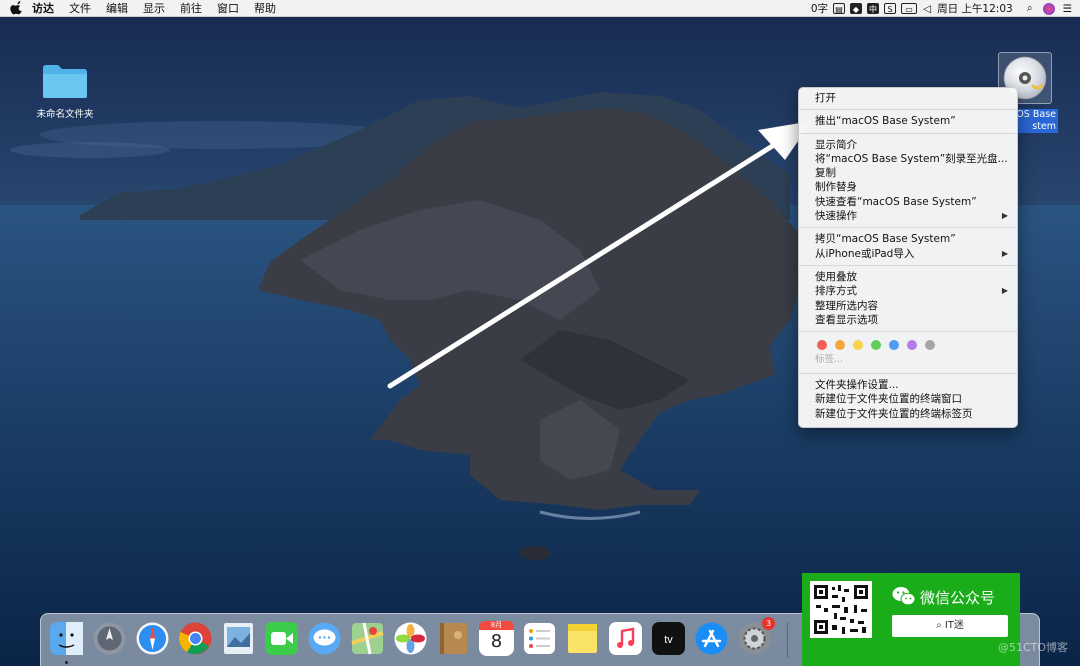 The width and height of the screenshot is (1080, 666). Describe the element at coordinates (496, 641) in the screenshot. I see `calendar-day: 8` at that location.